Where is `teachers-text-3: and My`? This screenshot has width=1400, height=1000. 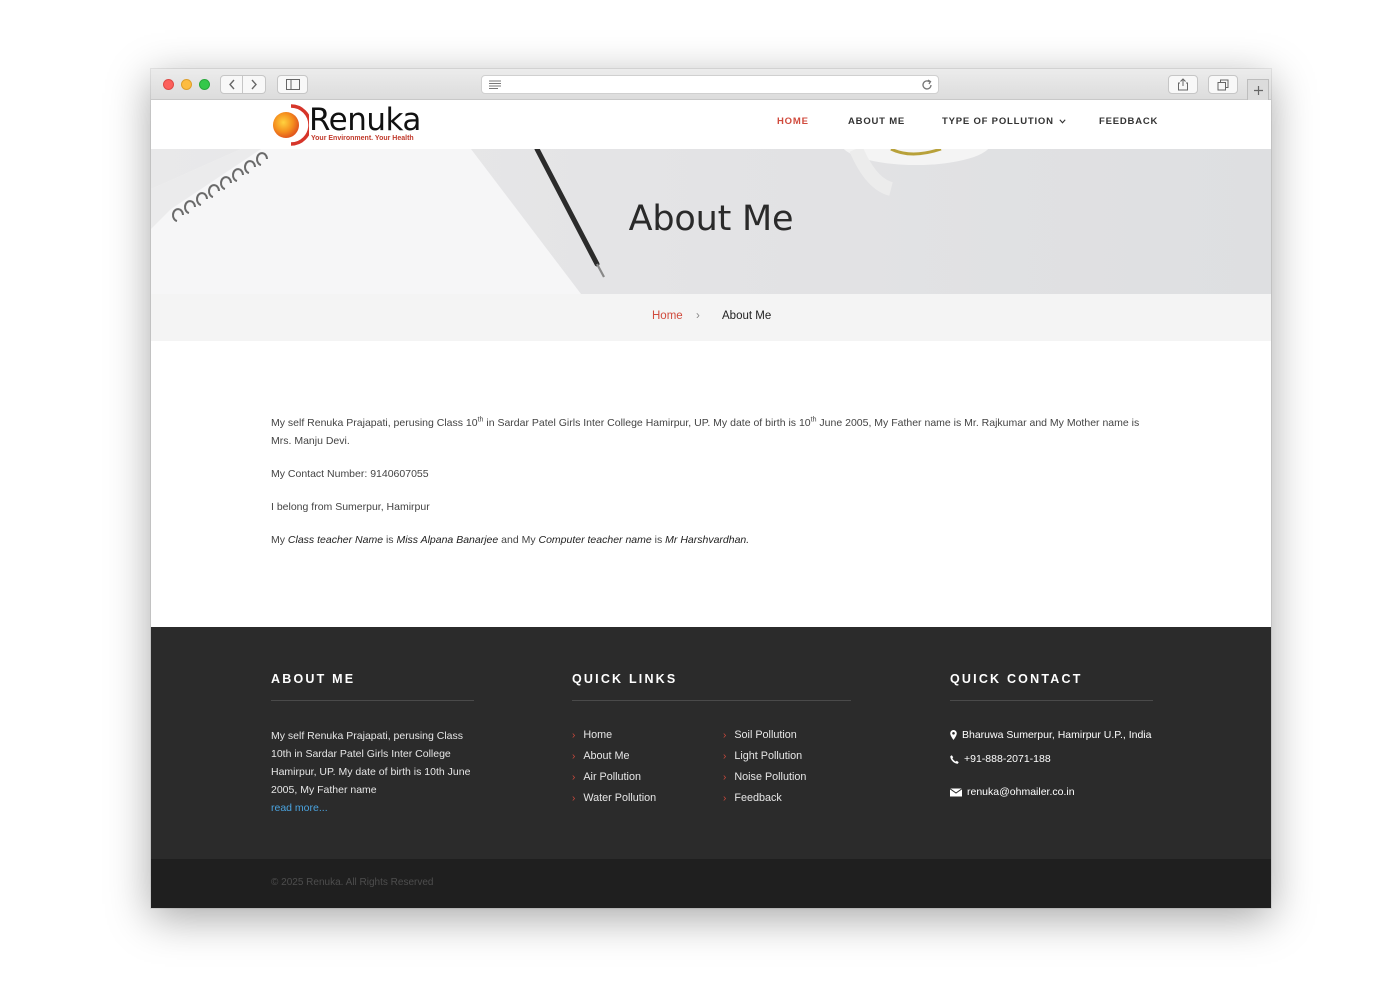 teachers-text-3: and My is located at coordinates (518, 540).